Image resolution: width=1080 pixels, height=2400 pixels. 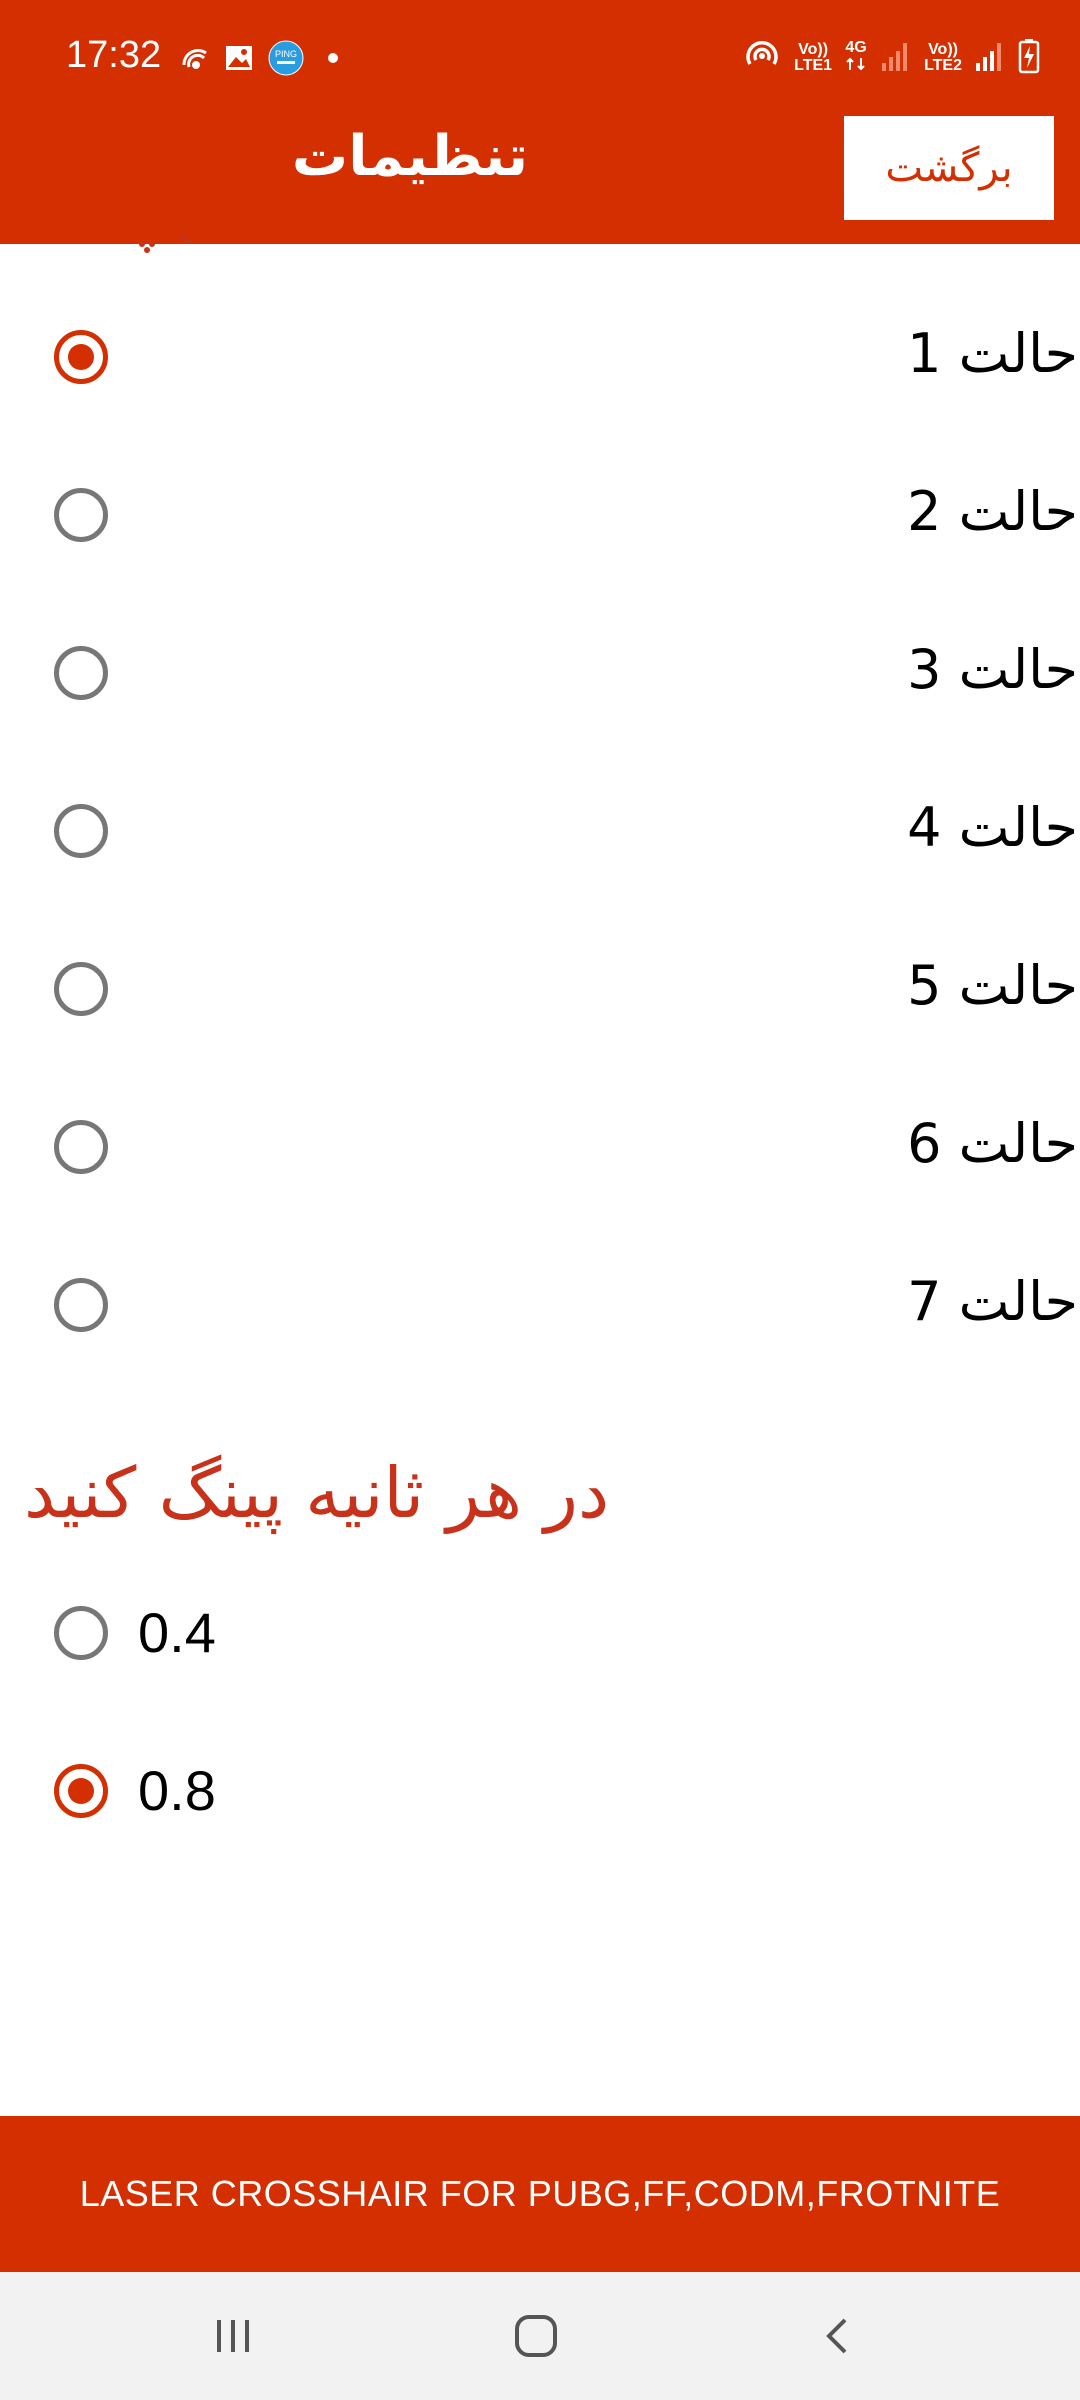 What do you see at coordinates (813, 49) in the screenshot?
I see `volte1-top-label: Vo))` at bounding box center [813, 49].